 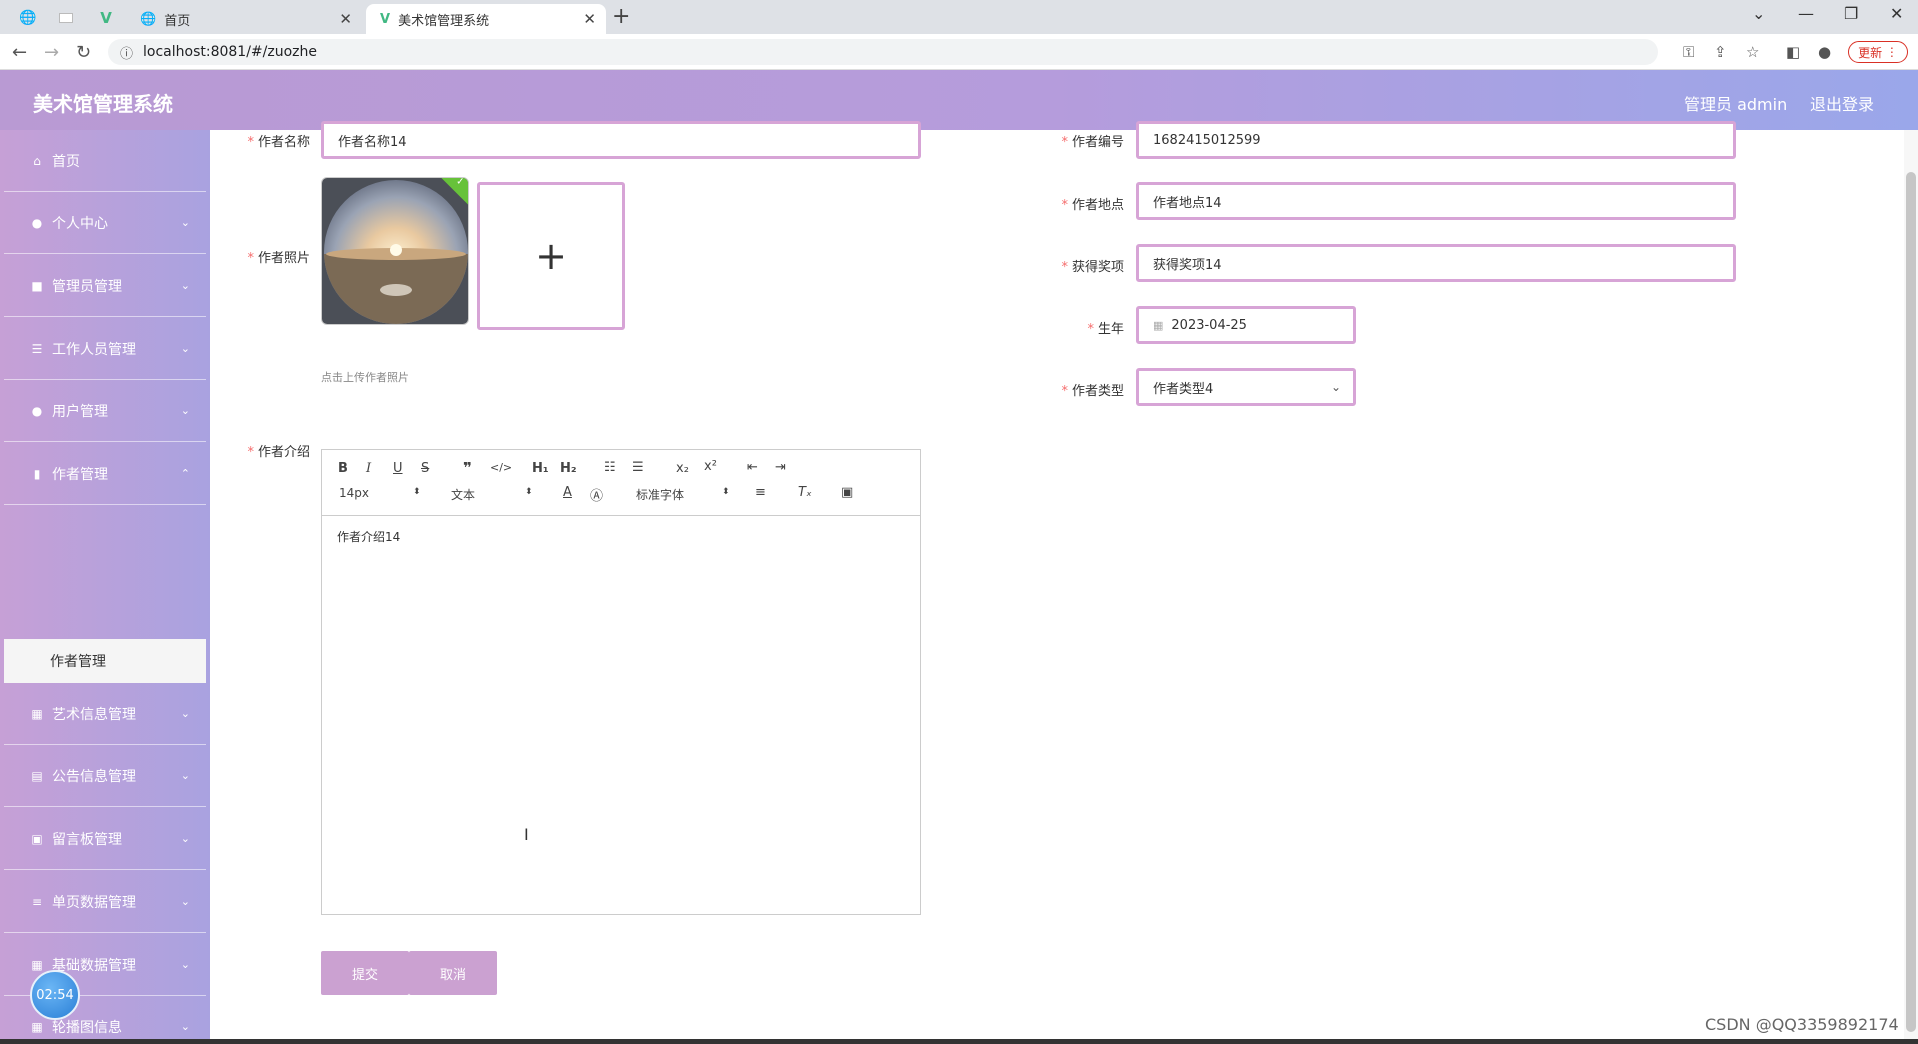 What do you see at coordinates (453, 973) in the screenshot?
I see `cancel-button: 取消` at bounding box center [453, 973].